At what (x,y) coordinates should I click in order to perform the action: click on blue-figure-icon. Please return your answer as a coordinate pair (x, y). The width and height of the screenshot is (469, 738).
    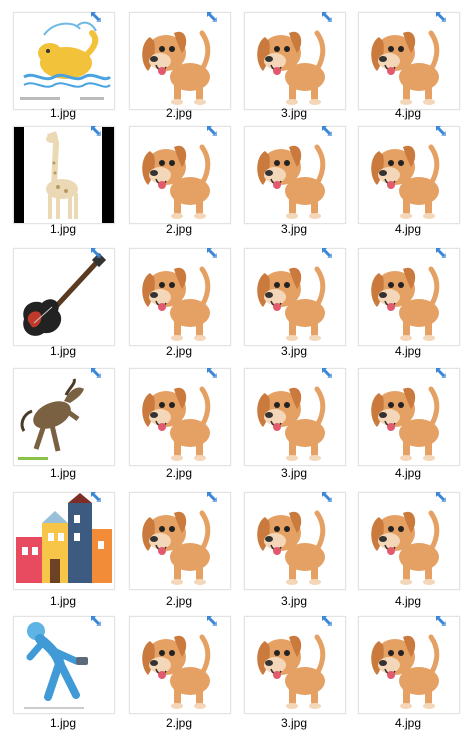
    Looking at the image, I should click on (56, 665).